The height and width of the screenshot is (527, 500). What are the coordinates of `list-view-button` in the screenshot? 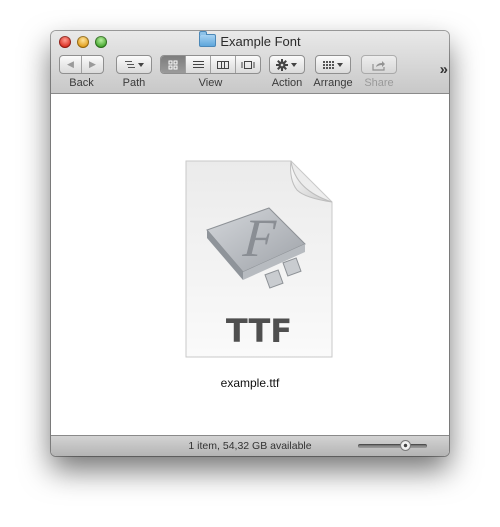 It's located at (198, 64).